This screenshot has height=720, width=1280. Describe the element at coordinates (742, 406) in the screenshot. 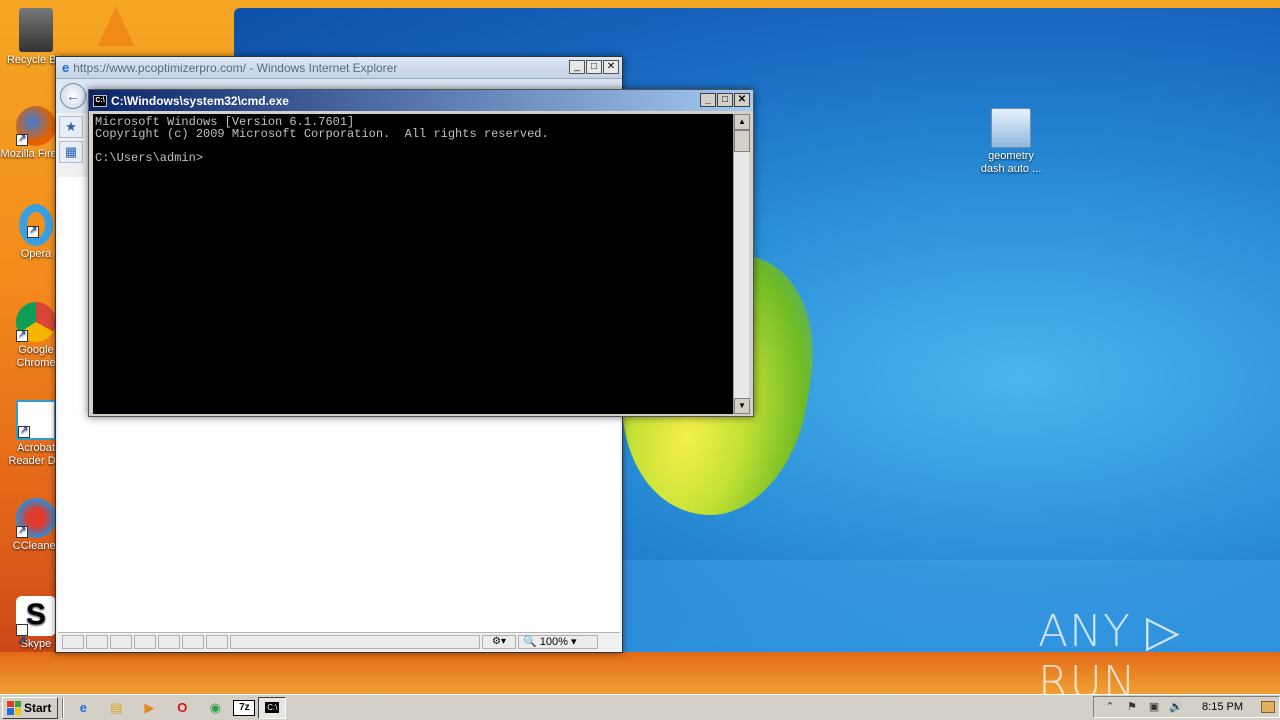

I see `scroll-down-button: ▼` at that location.